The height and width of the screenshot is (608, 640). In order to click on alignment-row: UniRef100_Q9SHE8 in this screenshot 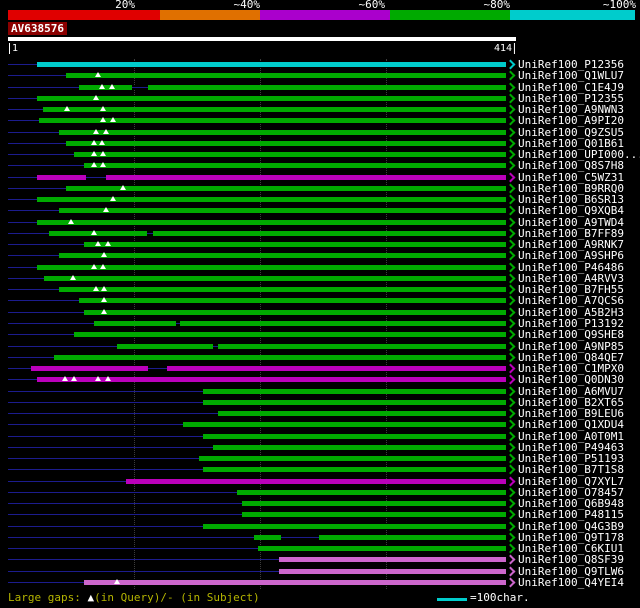, I will do `click(320, 334)`.